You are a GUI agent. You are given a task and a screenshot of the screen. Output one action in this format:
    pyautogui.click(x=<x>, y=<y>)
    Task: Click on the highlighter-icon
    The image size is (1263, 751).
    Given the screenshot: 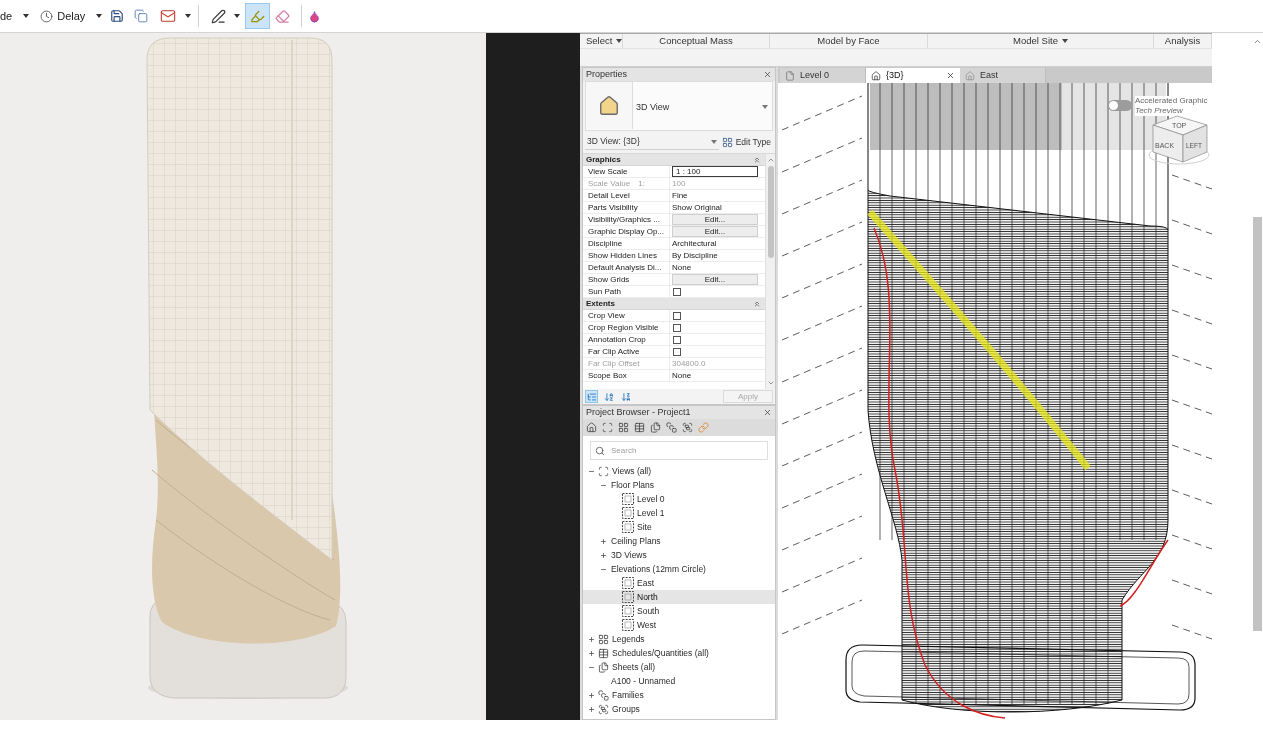 What is the action you would take?
    pyautogui.click(x=258, y=16)
    